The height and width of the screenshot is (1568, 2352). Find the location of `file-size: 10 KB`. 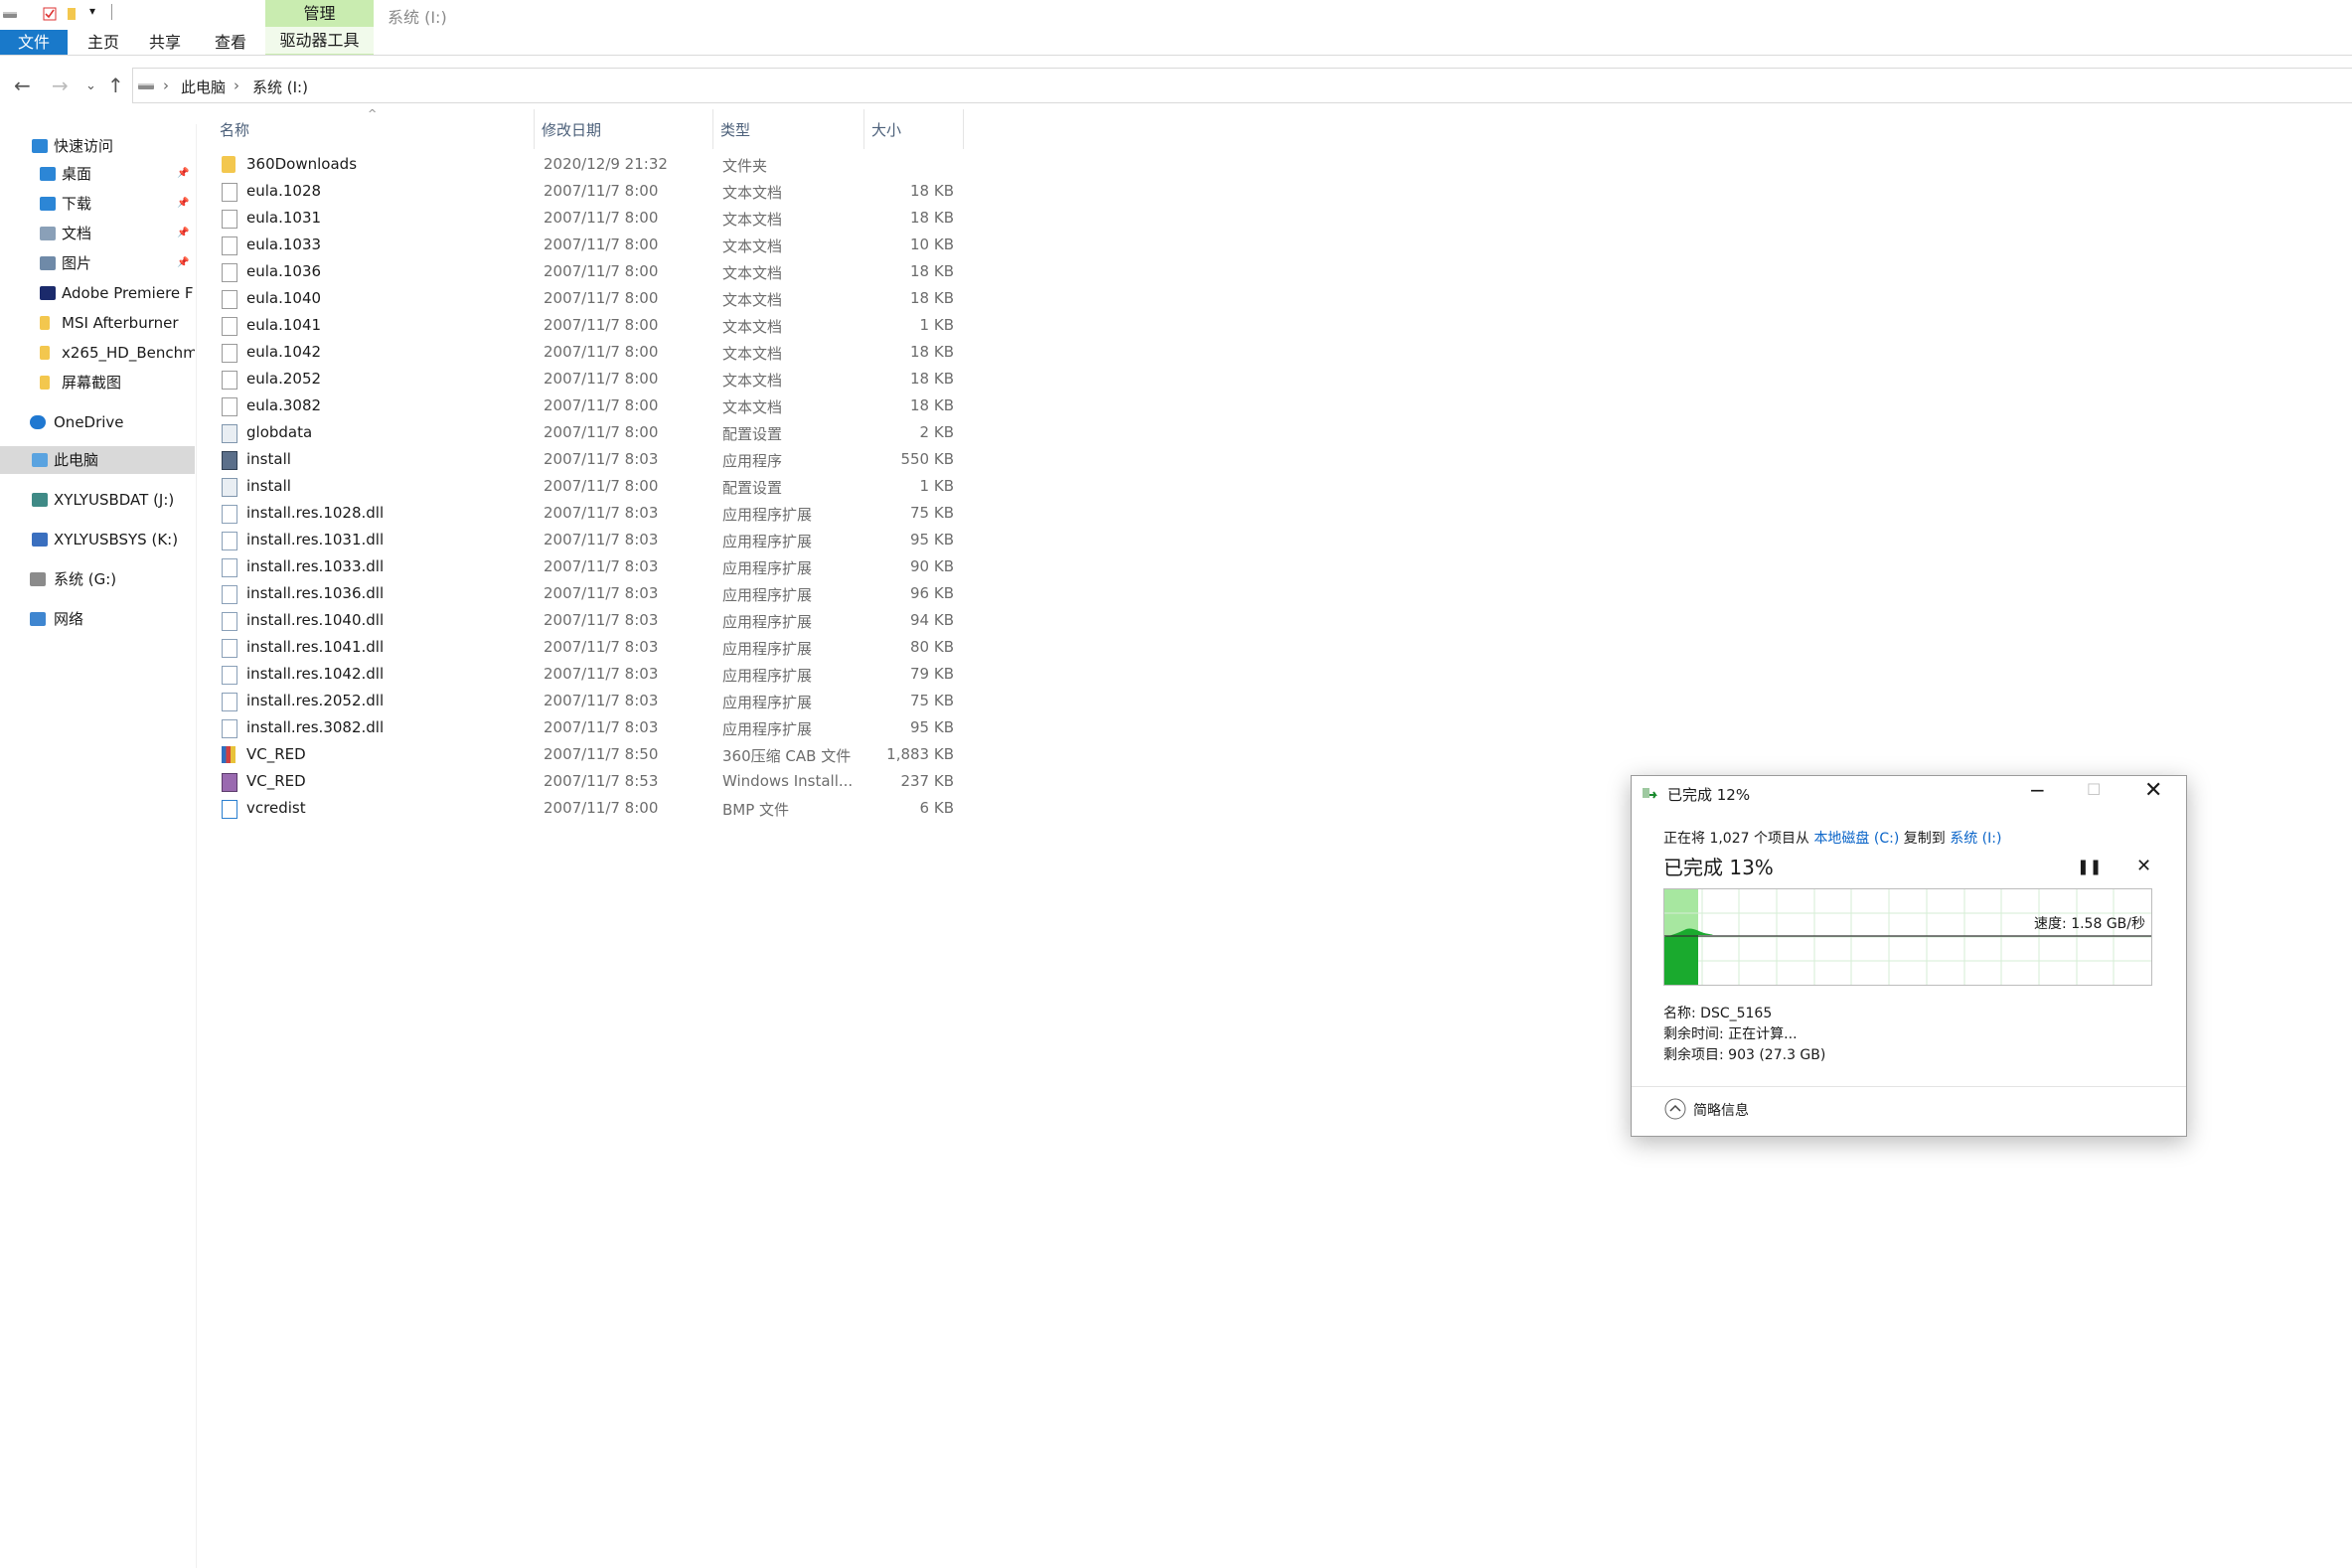

file-size: 10 KB is located at coordinates (932, 244).